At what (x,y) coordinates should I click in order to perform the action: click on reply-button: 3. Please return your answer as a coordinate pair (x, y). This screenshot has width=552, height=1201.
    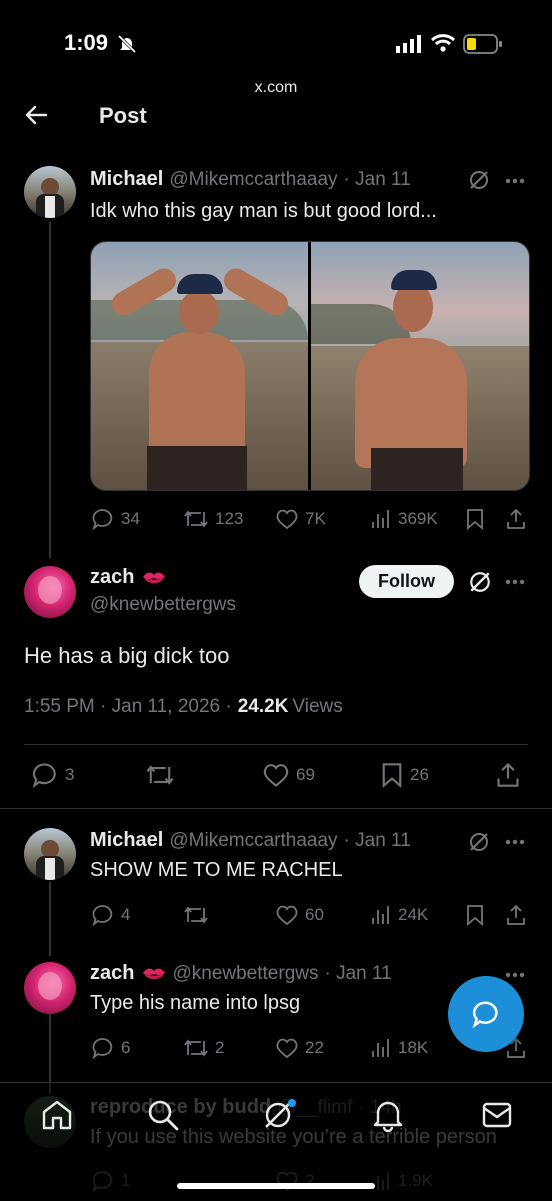
    Looking at the image, I should click on (52, 775).